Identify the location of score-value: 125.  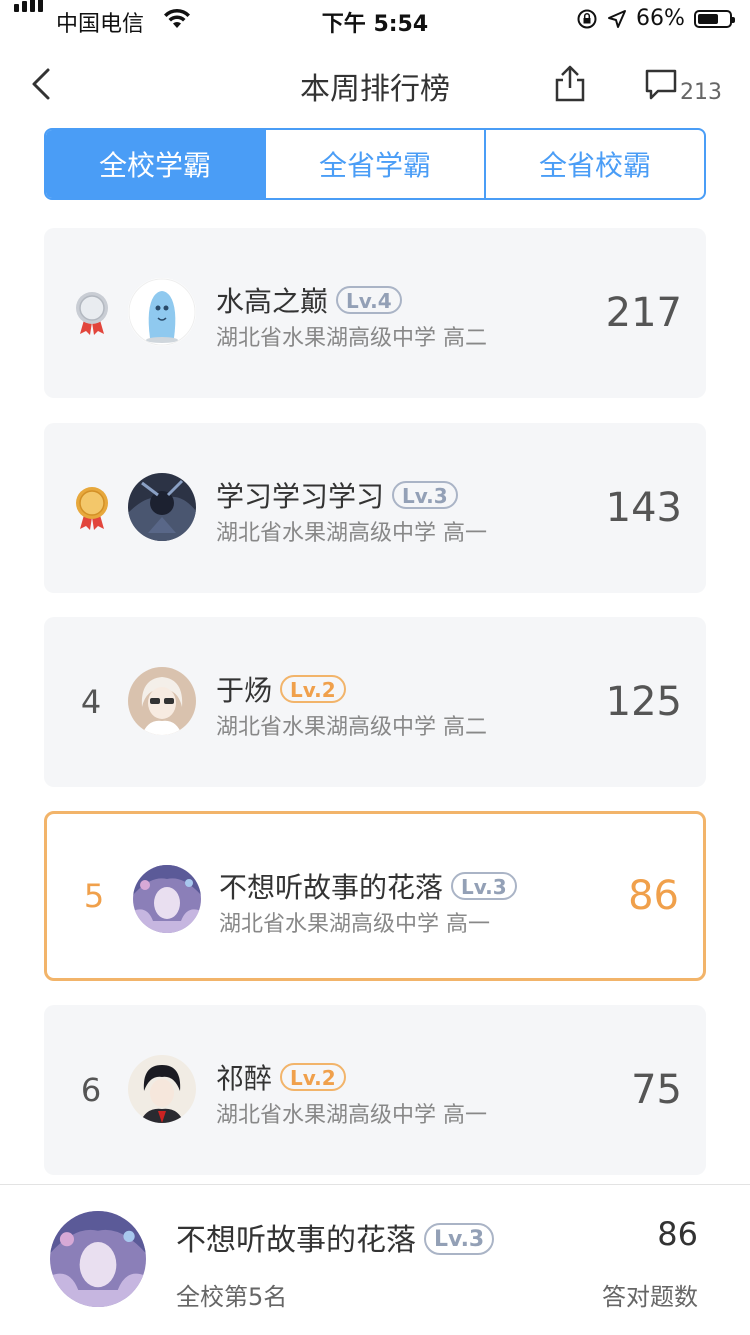
(643, 702).